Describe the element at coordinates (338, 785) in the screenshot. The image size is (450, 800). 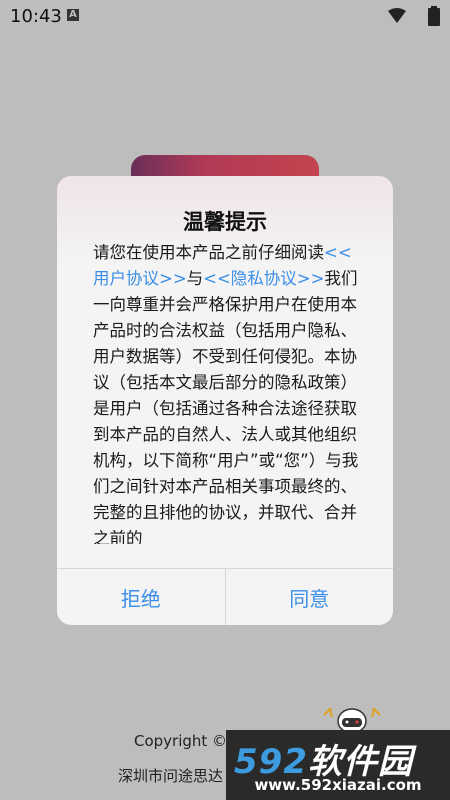
I see `watermark-url: www.592xiazai.com` at that location.